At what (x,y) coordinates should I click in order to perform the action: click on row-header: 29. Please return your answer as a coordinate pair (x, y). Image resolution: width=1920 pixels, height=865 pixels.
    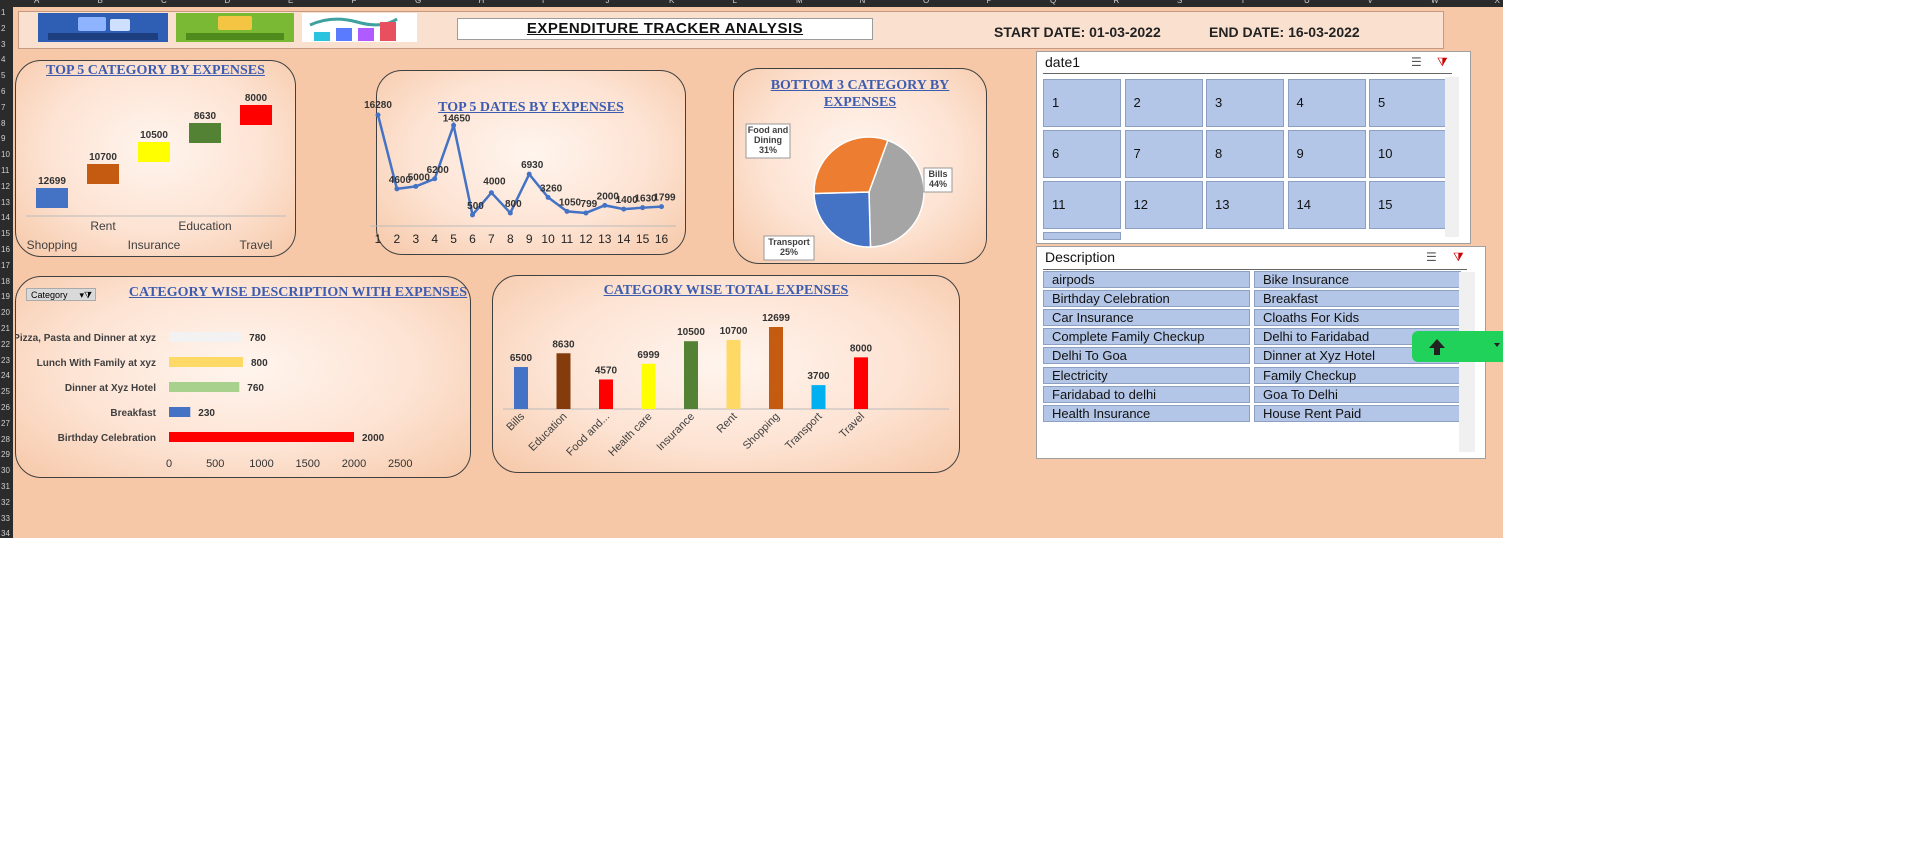
    Looking at the image, I should click on (5, 455).